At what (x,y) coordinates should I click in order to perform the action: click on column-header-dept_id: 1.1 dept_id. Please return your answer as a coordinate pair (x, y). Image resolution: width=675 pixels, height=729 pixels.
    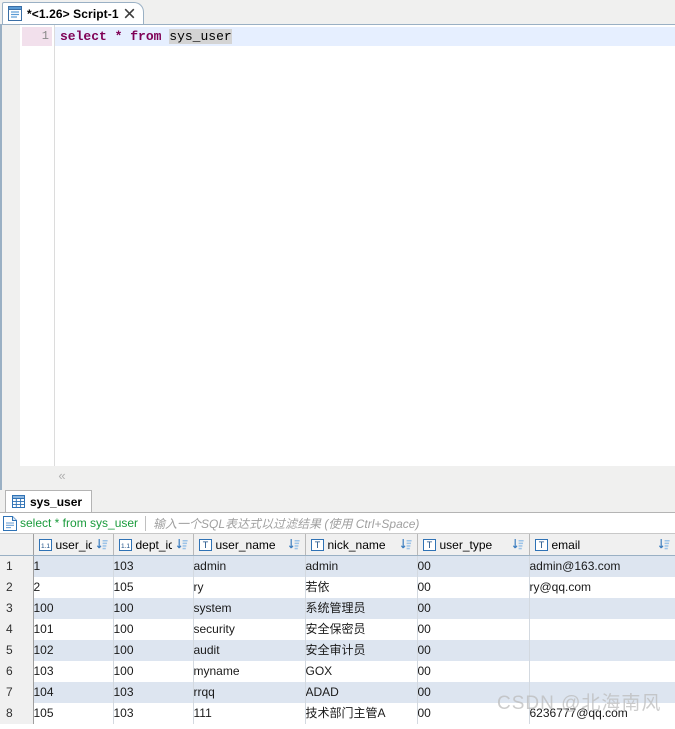
    Looking at the image, I should click on (153, 545).